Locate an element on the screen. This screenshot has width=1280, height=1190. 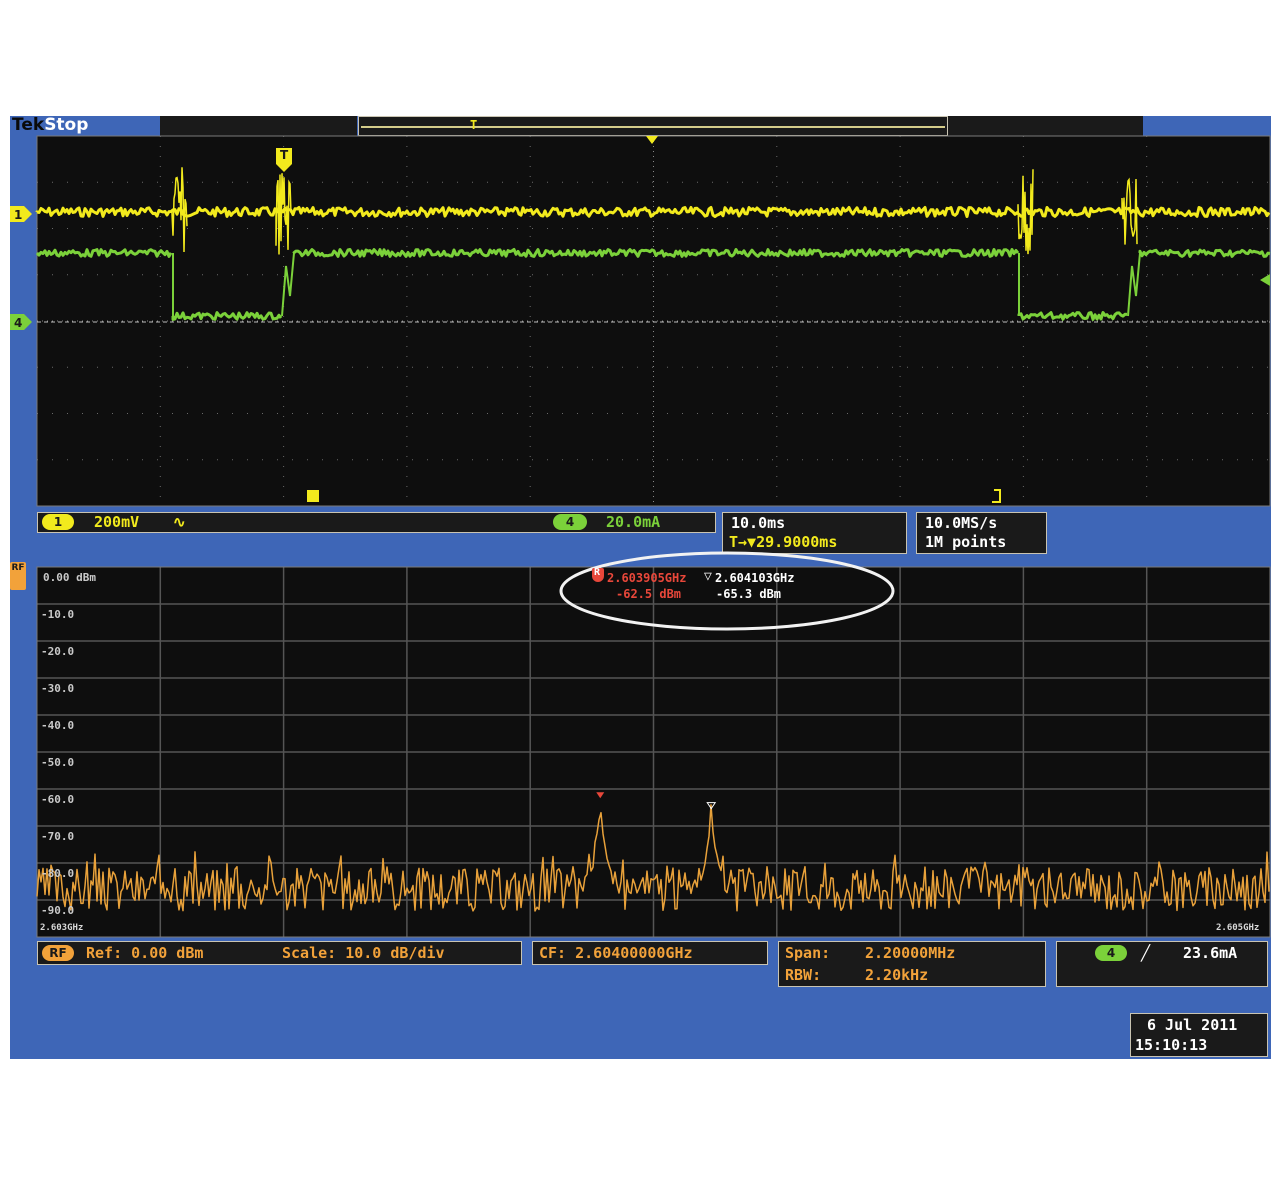
y-axis-label: -30.0 is located at coordinates (58, 688).